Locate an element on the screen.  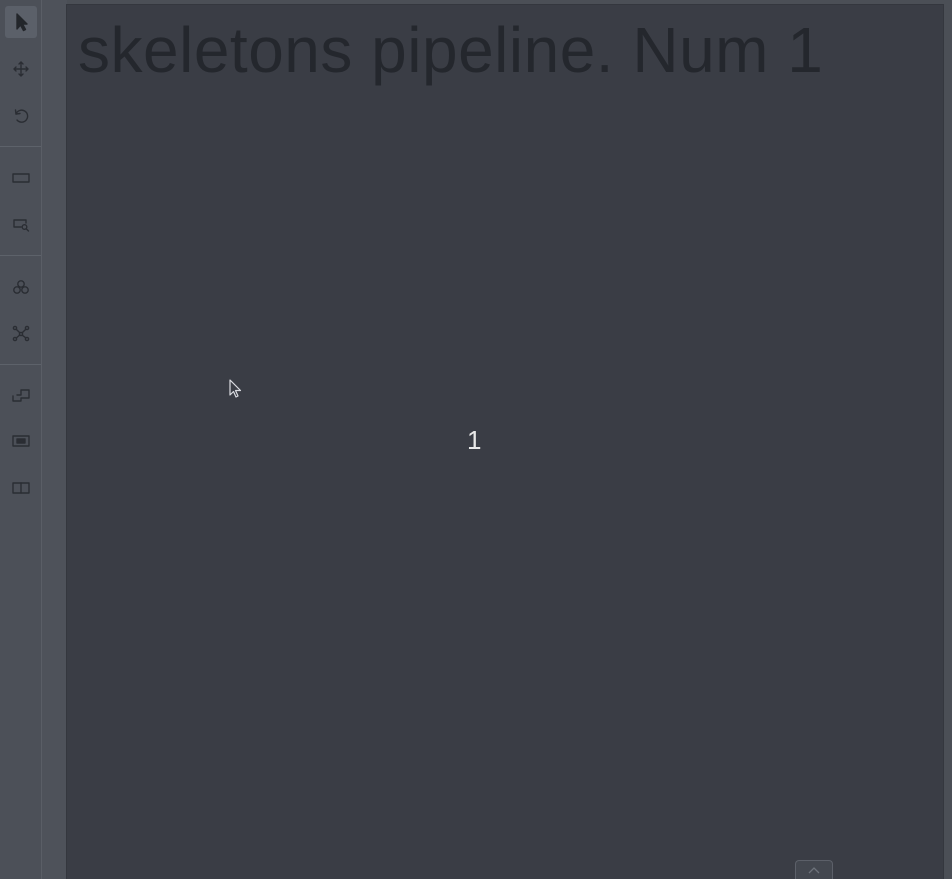
fit-image-tool-button is located at coordinates (21, 178).